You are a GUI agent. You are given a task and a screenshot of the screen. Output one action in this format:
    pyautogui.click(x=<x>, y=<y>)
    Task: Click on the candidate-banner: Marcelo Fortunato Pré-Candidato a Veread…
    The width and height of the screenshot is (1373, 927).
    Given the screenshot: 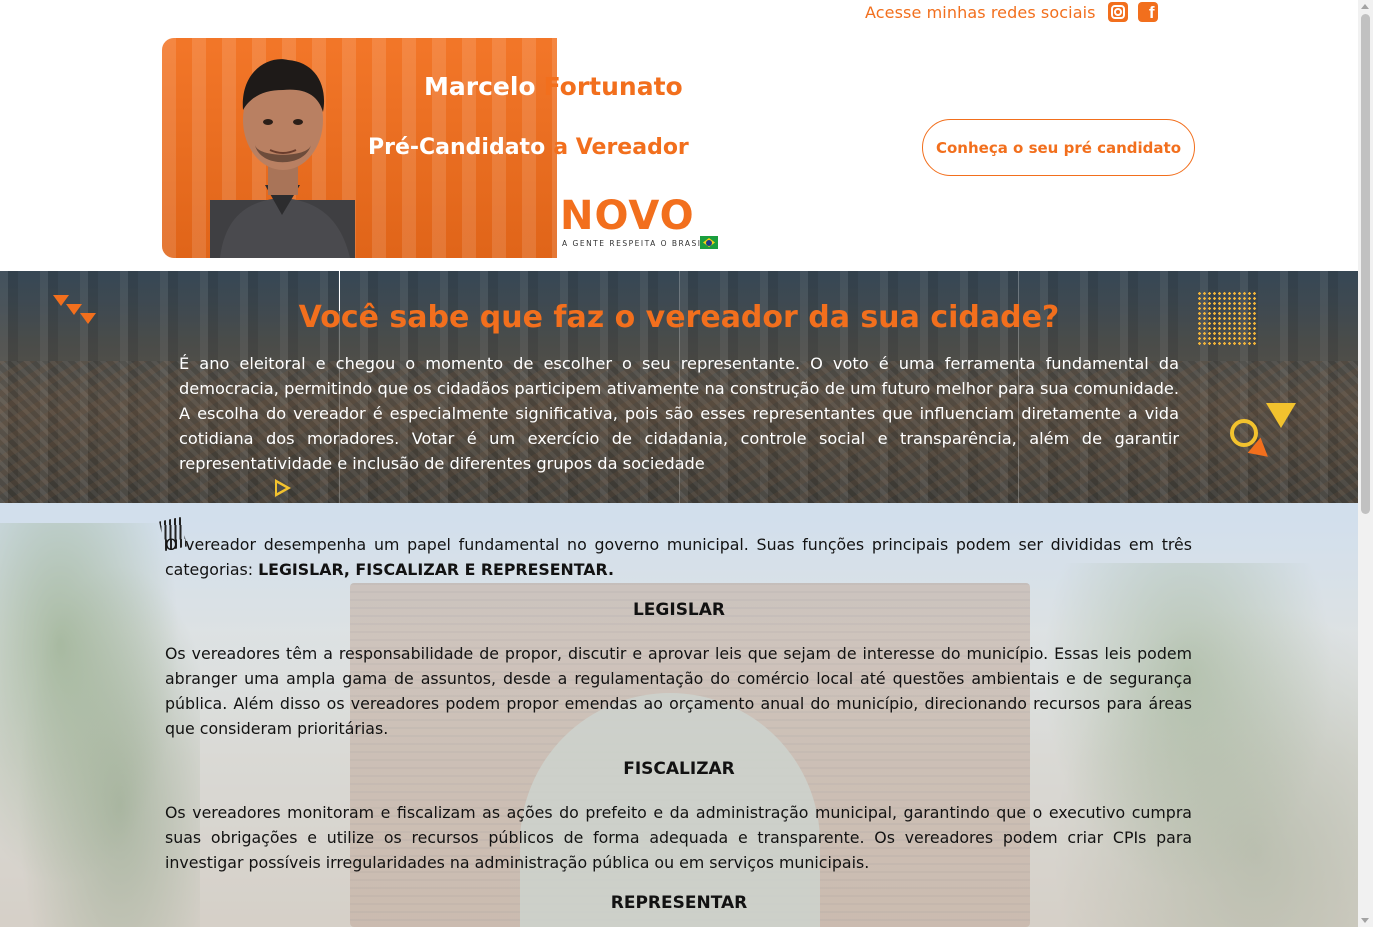 What is the action you would take?
    pyautogui.click(x=440, y=148)
    